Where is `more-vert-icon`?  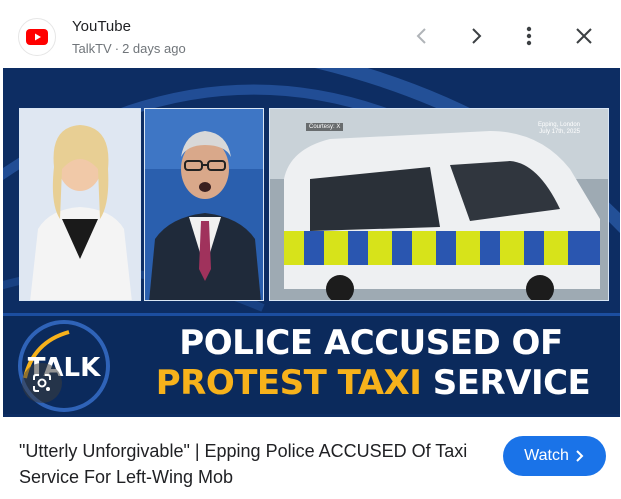 more-vert-icon is located at coordinates (529, 36).